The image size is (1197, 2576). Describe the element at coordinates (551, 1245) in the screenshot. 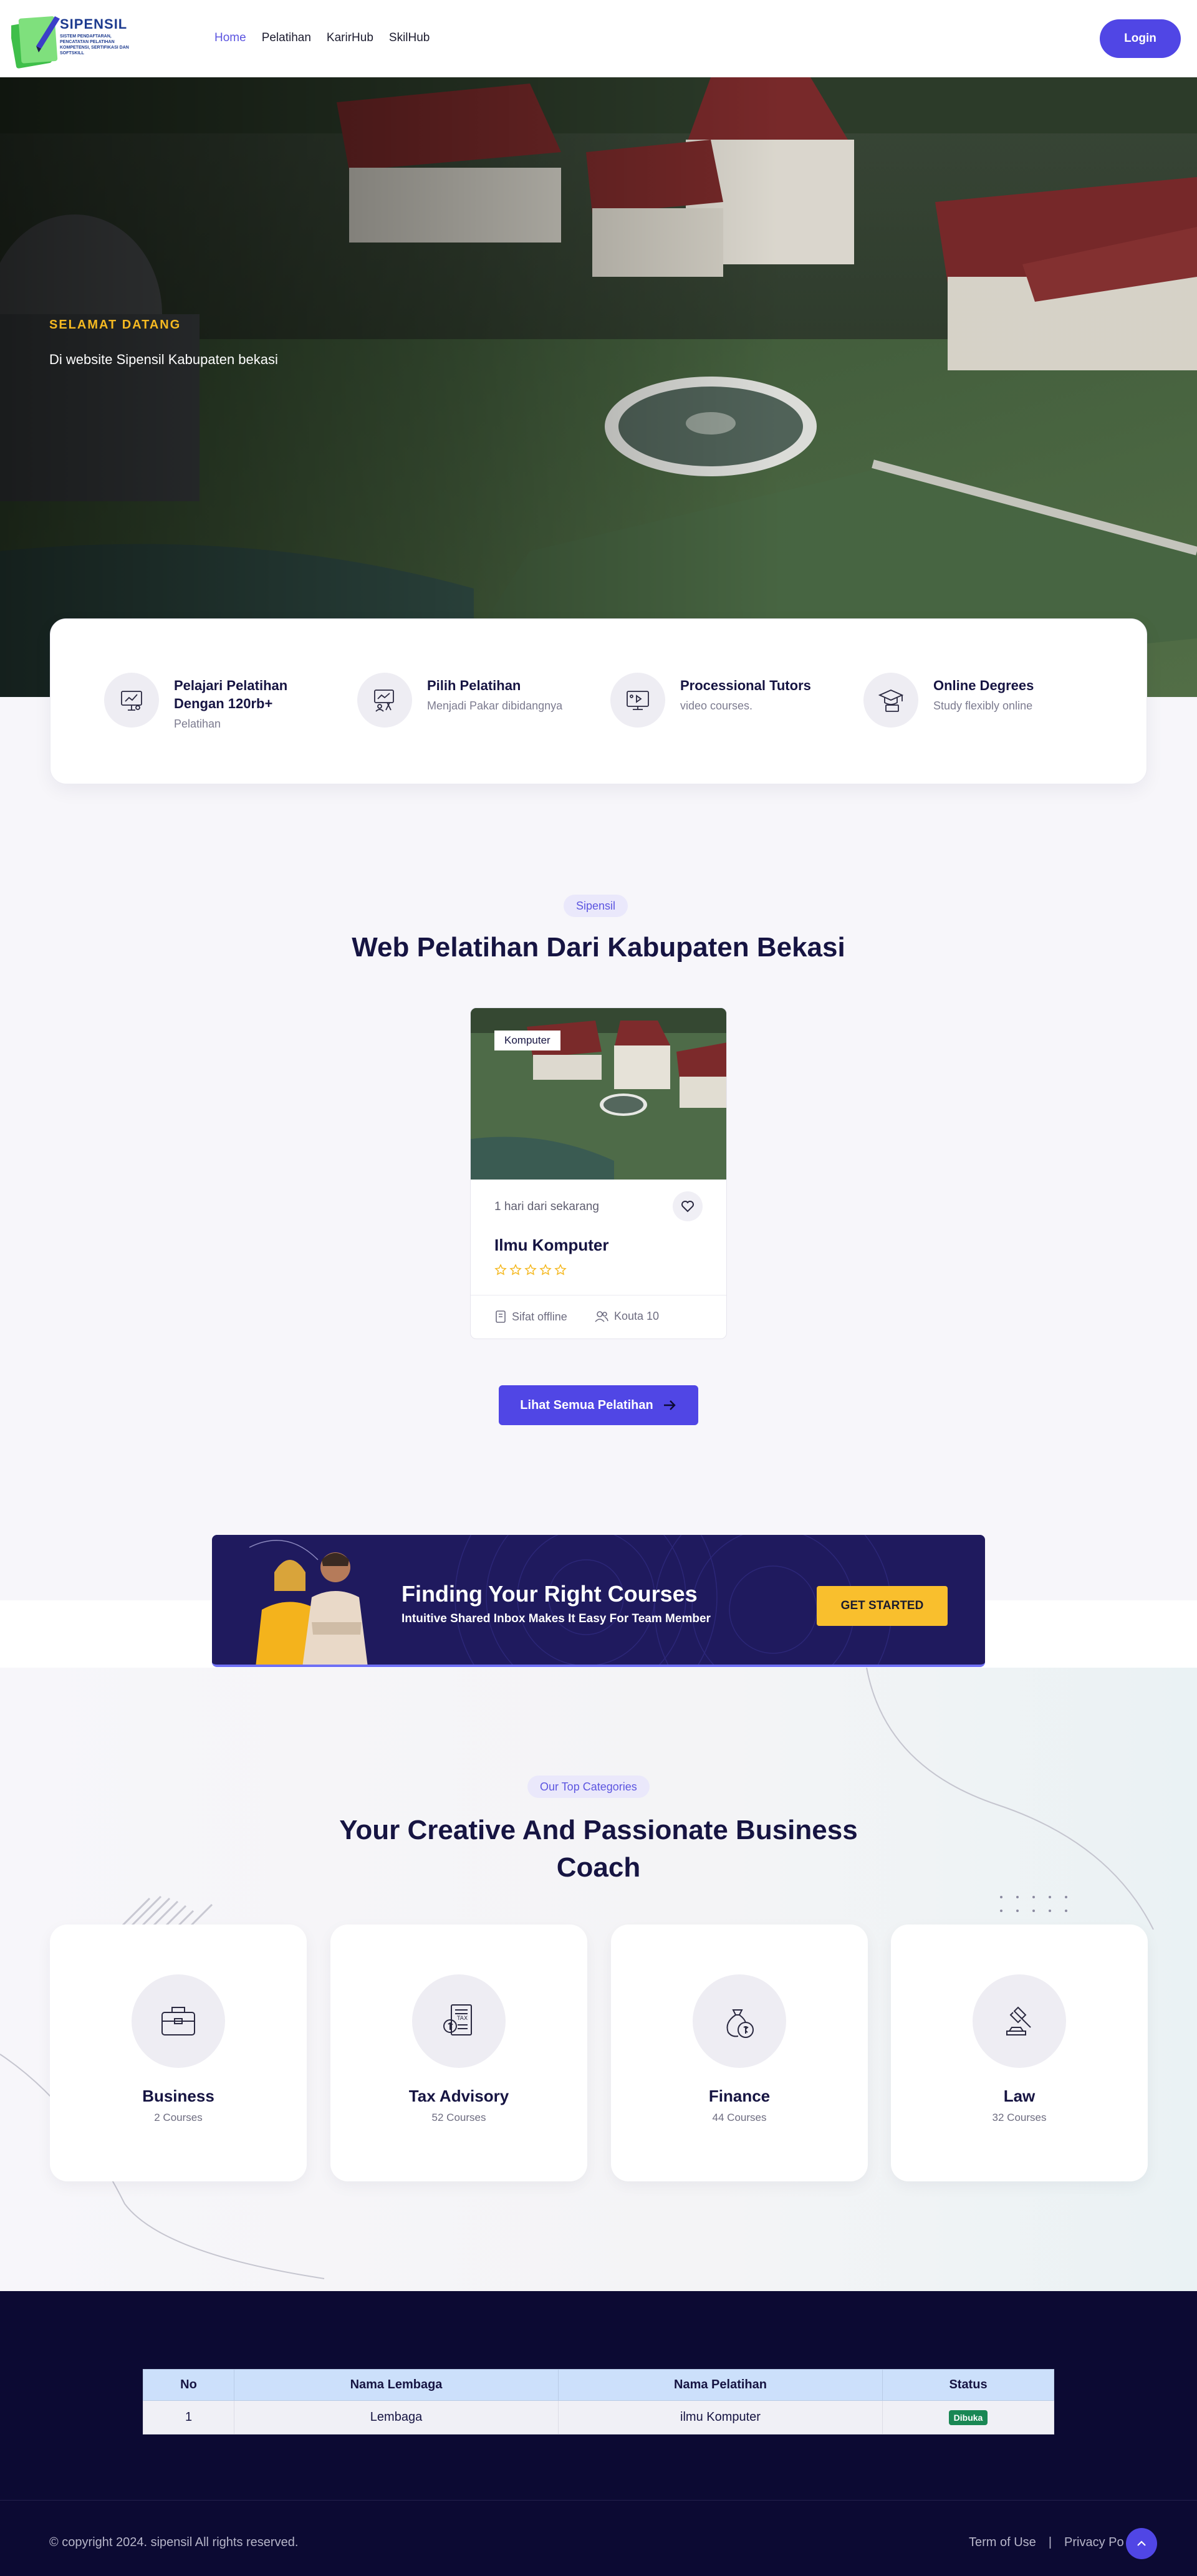

I see `course-title: Ilmu Komputer` at that location.